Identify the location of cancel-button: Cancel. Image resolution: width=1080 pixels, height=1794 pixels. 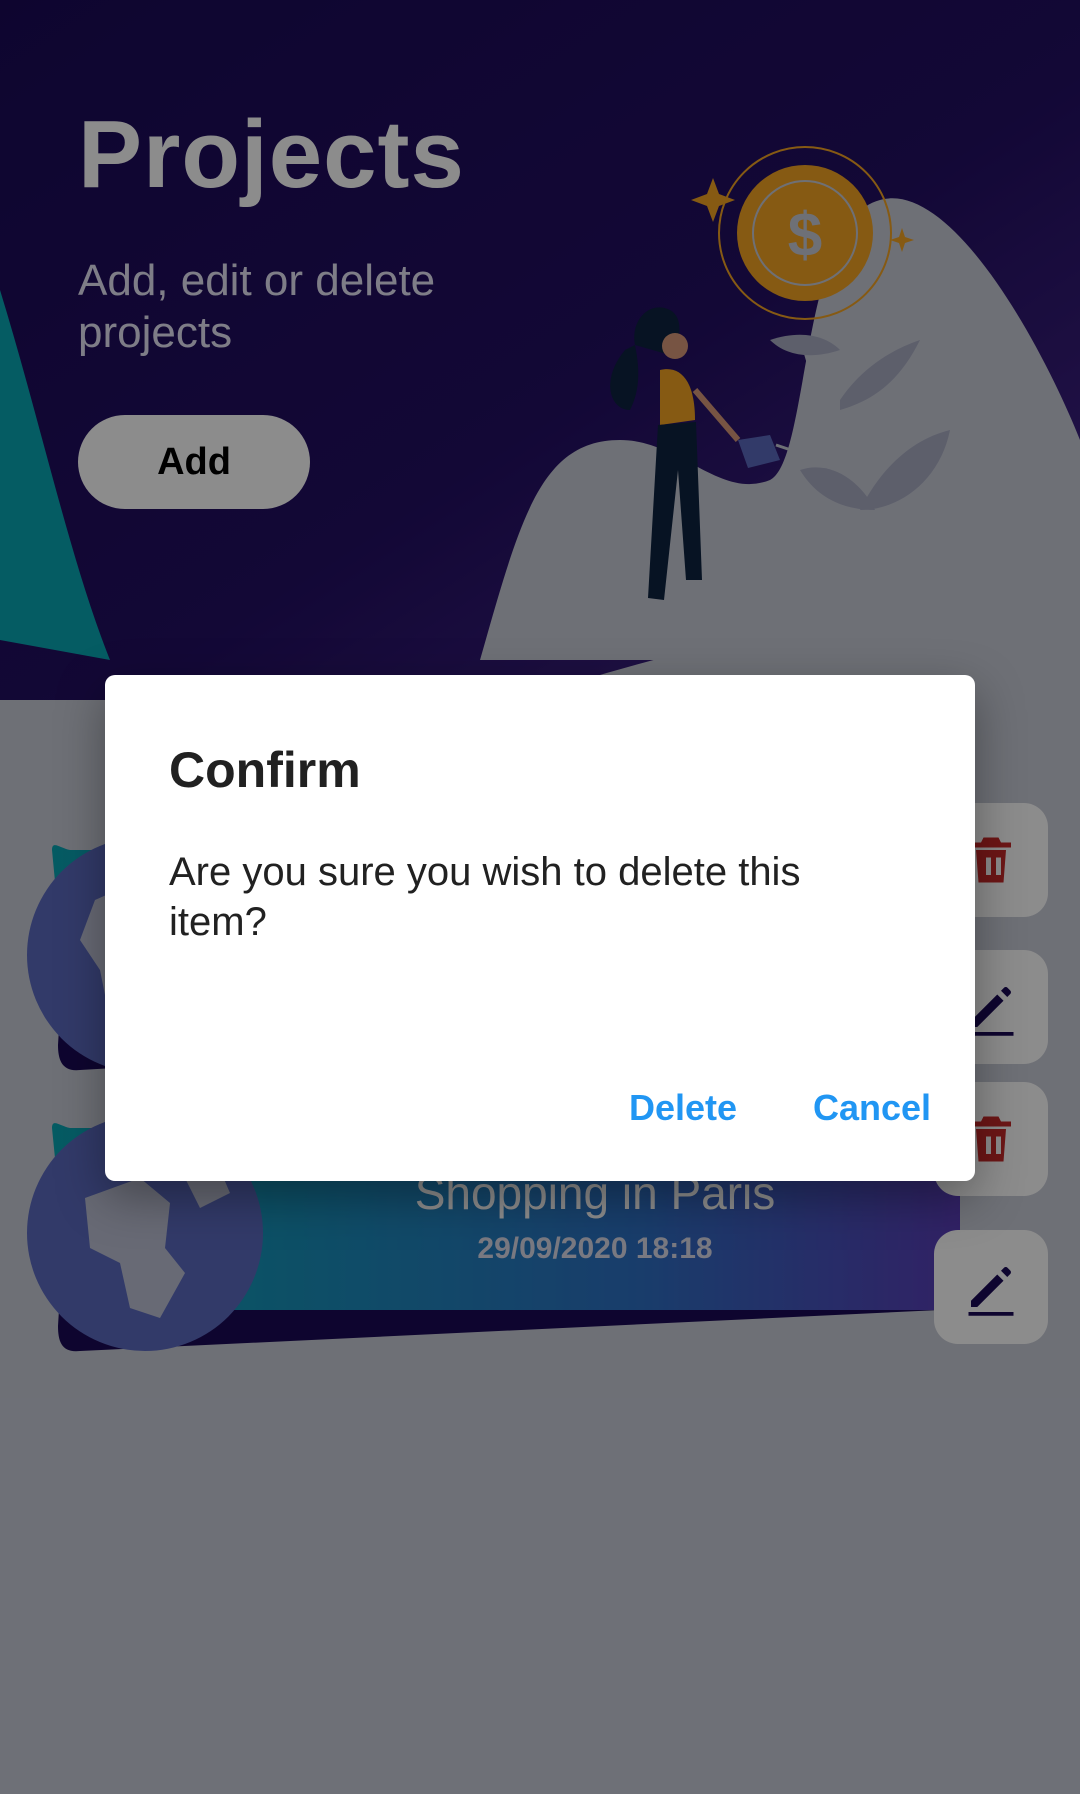
(872, 1108).